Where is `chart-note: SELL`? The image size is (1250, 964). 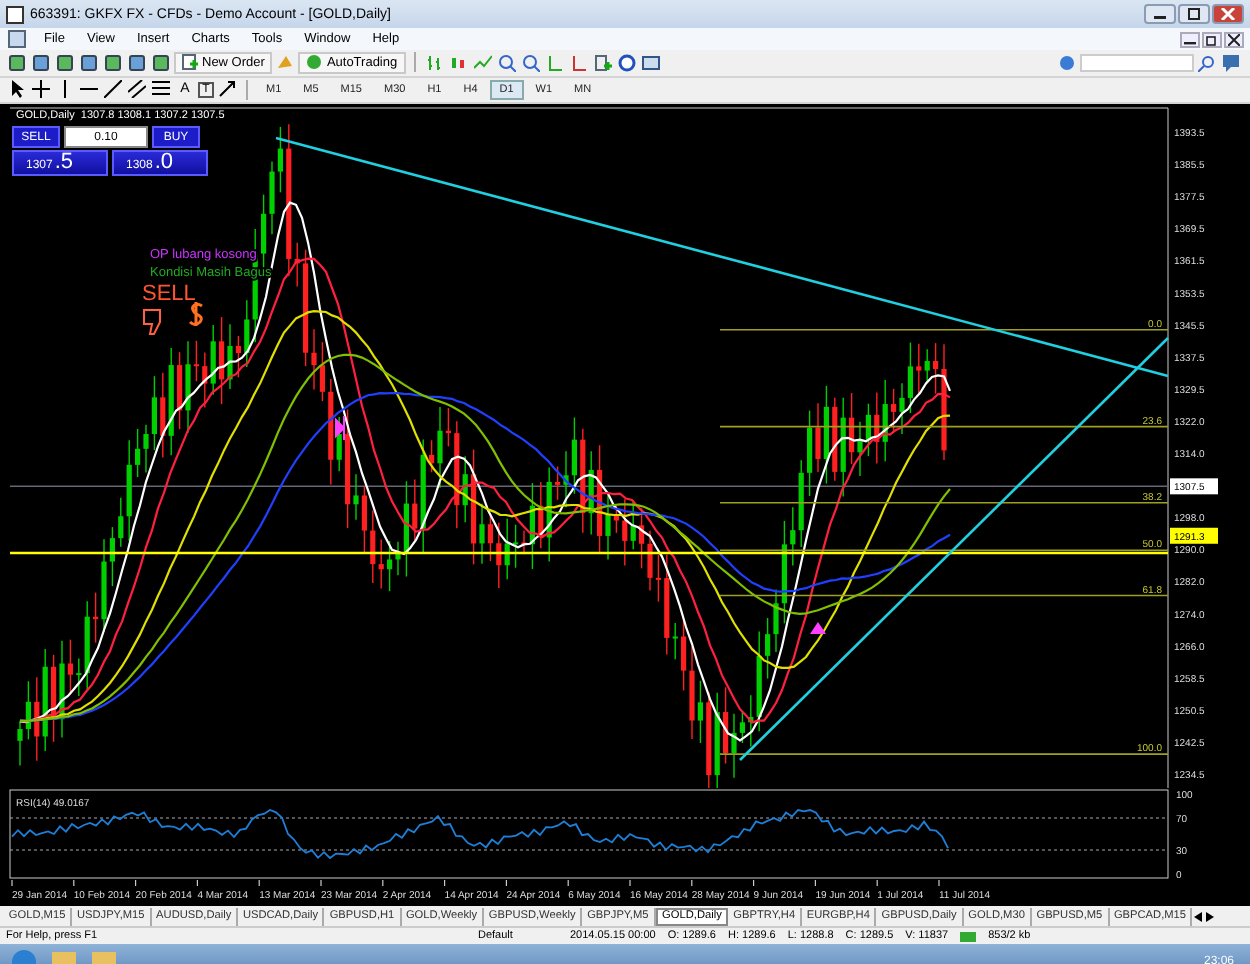
chart-note: SELL is located at coordinates (169, 294).